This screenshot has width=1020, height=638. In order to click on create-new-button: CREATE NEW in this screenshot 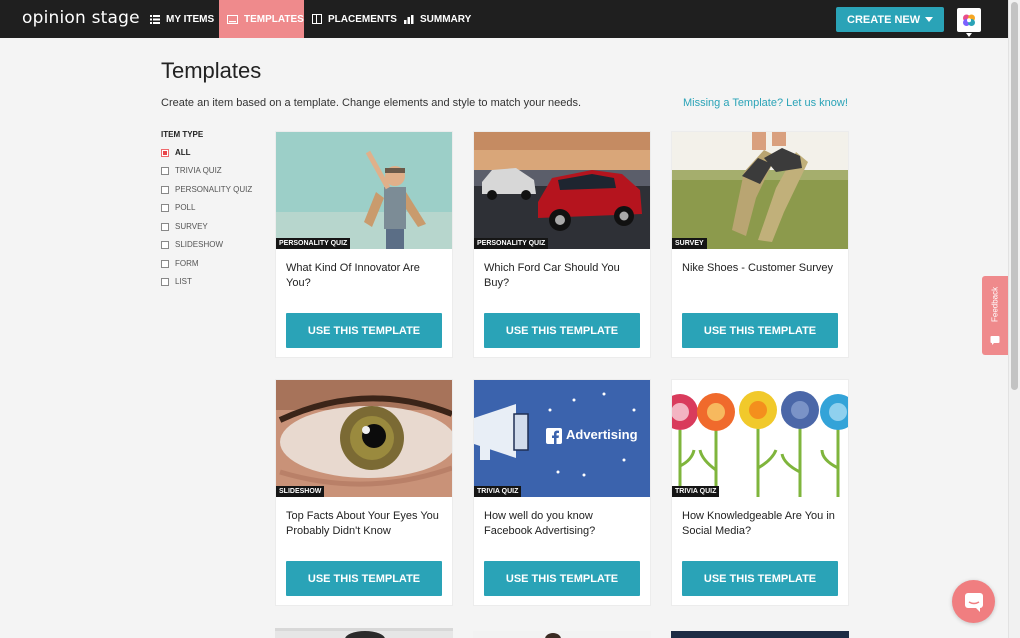, I will do `click(890, 19)`.